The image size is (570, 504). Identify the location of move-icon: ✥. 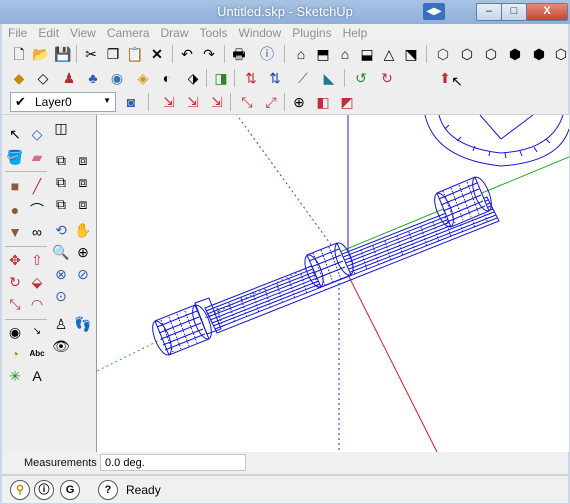
(15, 260).